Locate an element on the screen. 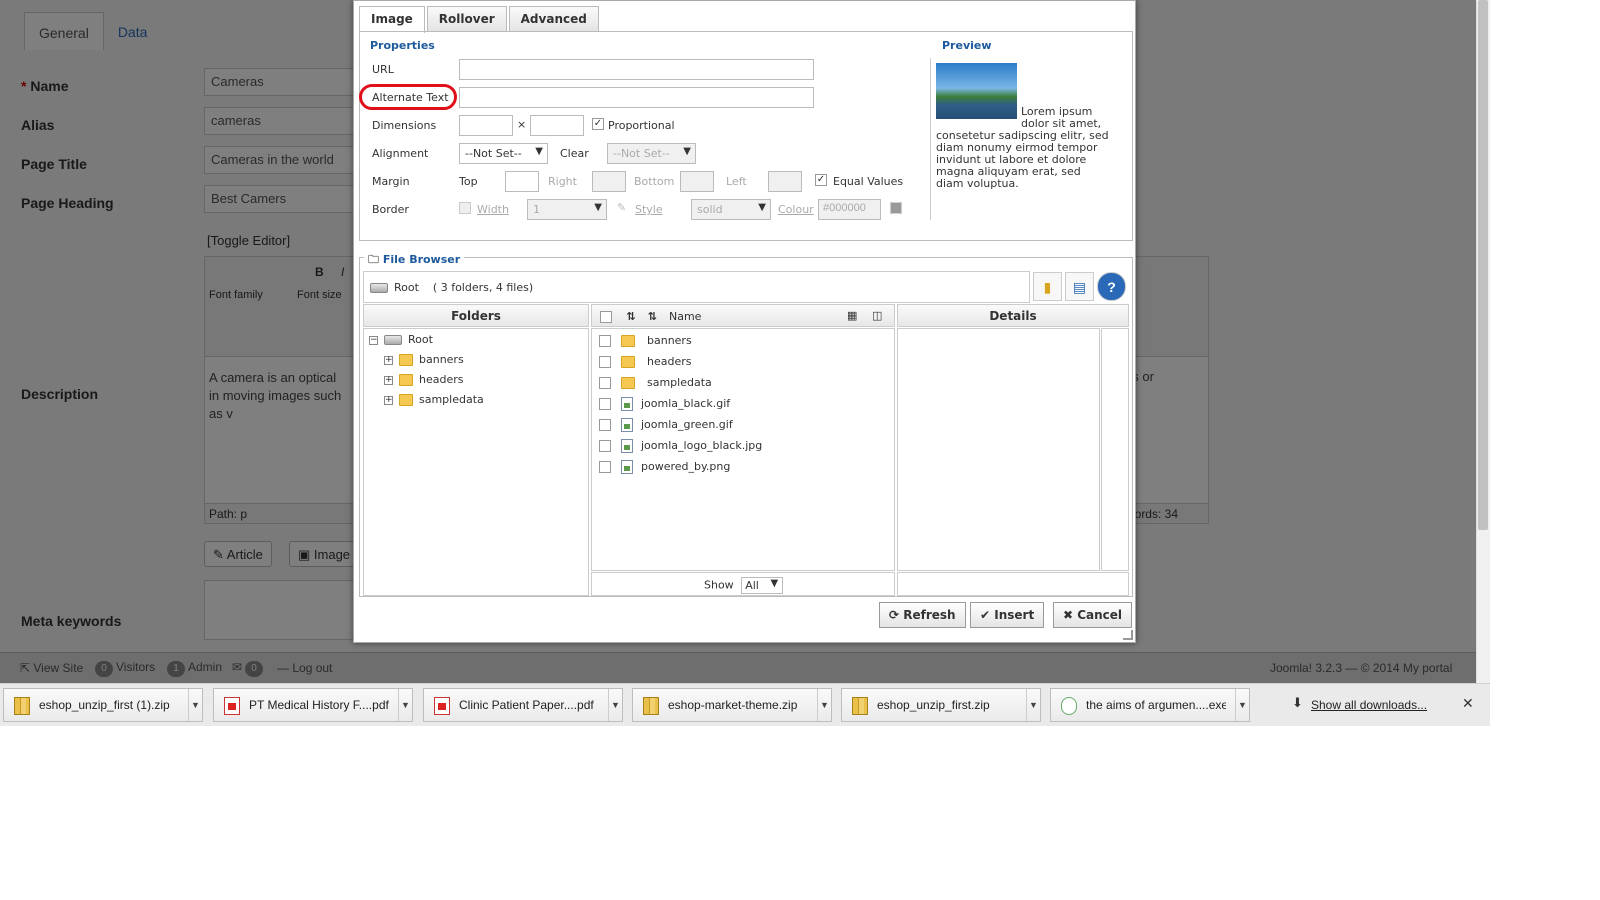 The width and height of the screenshot is (1600, 900). margin-bottom-input is located at coordinates (697, 181).